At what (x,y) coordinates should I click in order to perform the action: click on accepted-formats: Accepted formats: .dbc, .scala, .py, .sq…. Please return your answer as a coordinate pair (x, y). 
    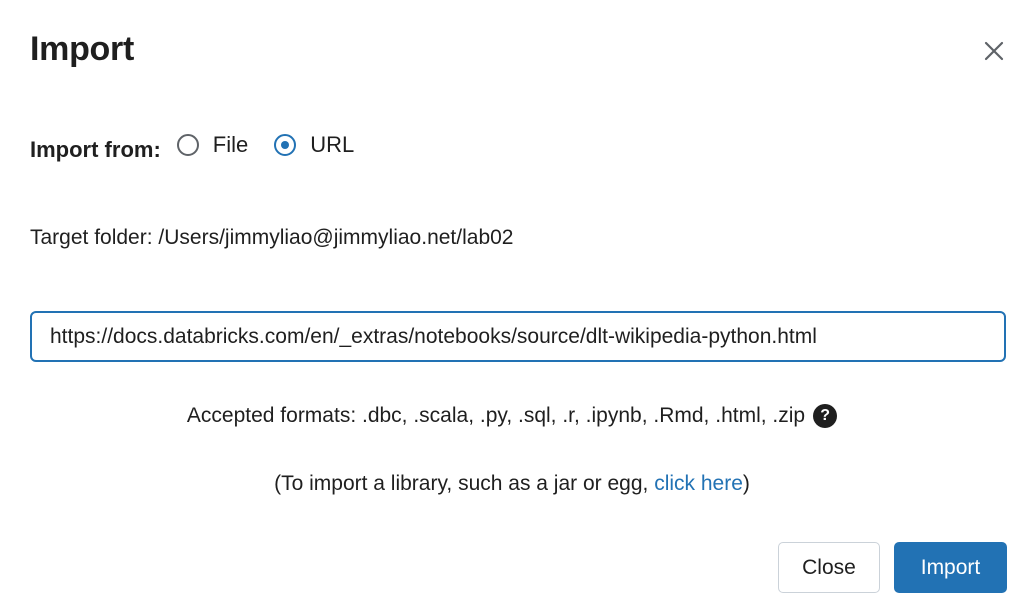
    Looking at the image, I should click on (512, 416).